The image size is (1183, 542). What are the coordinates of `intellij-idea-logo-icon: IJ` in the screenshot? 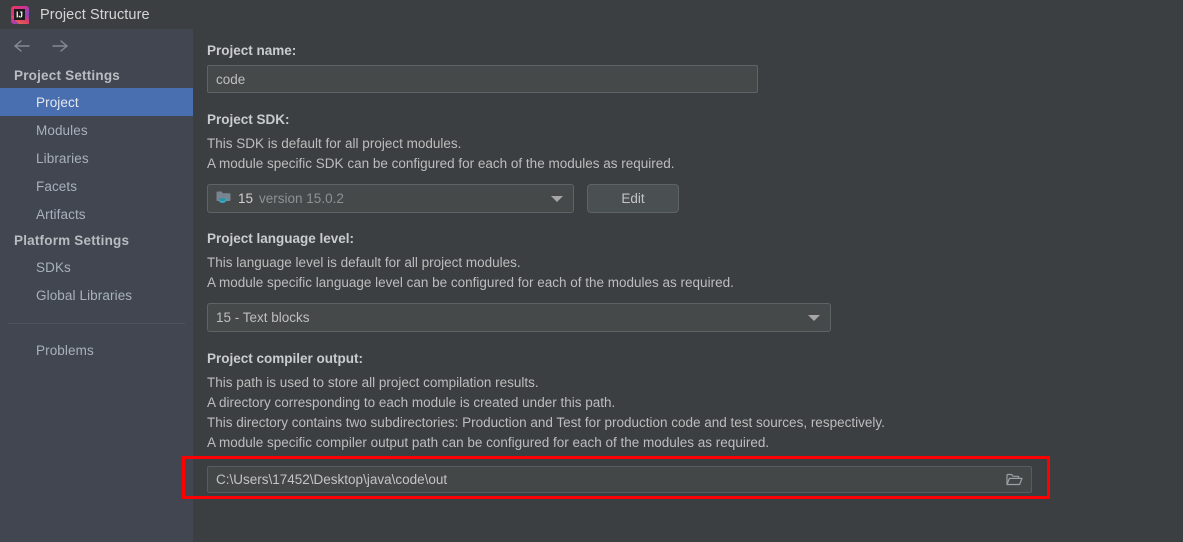 It's located at (20, 14).